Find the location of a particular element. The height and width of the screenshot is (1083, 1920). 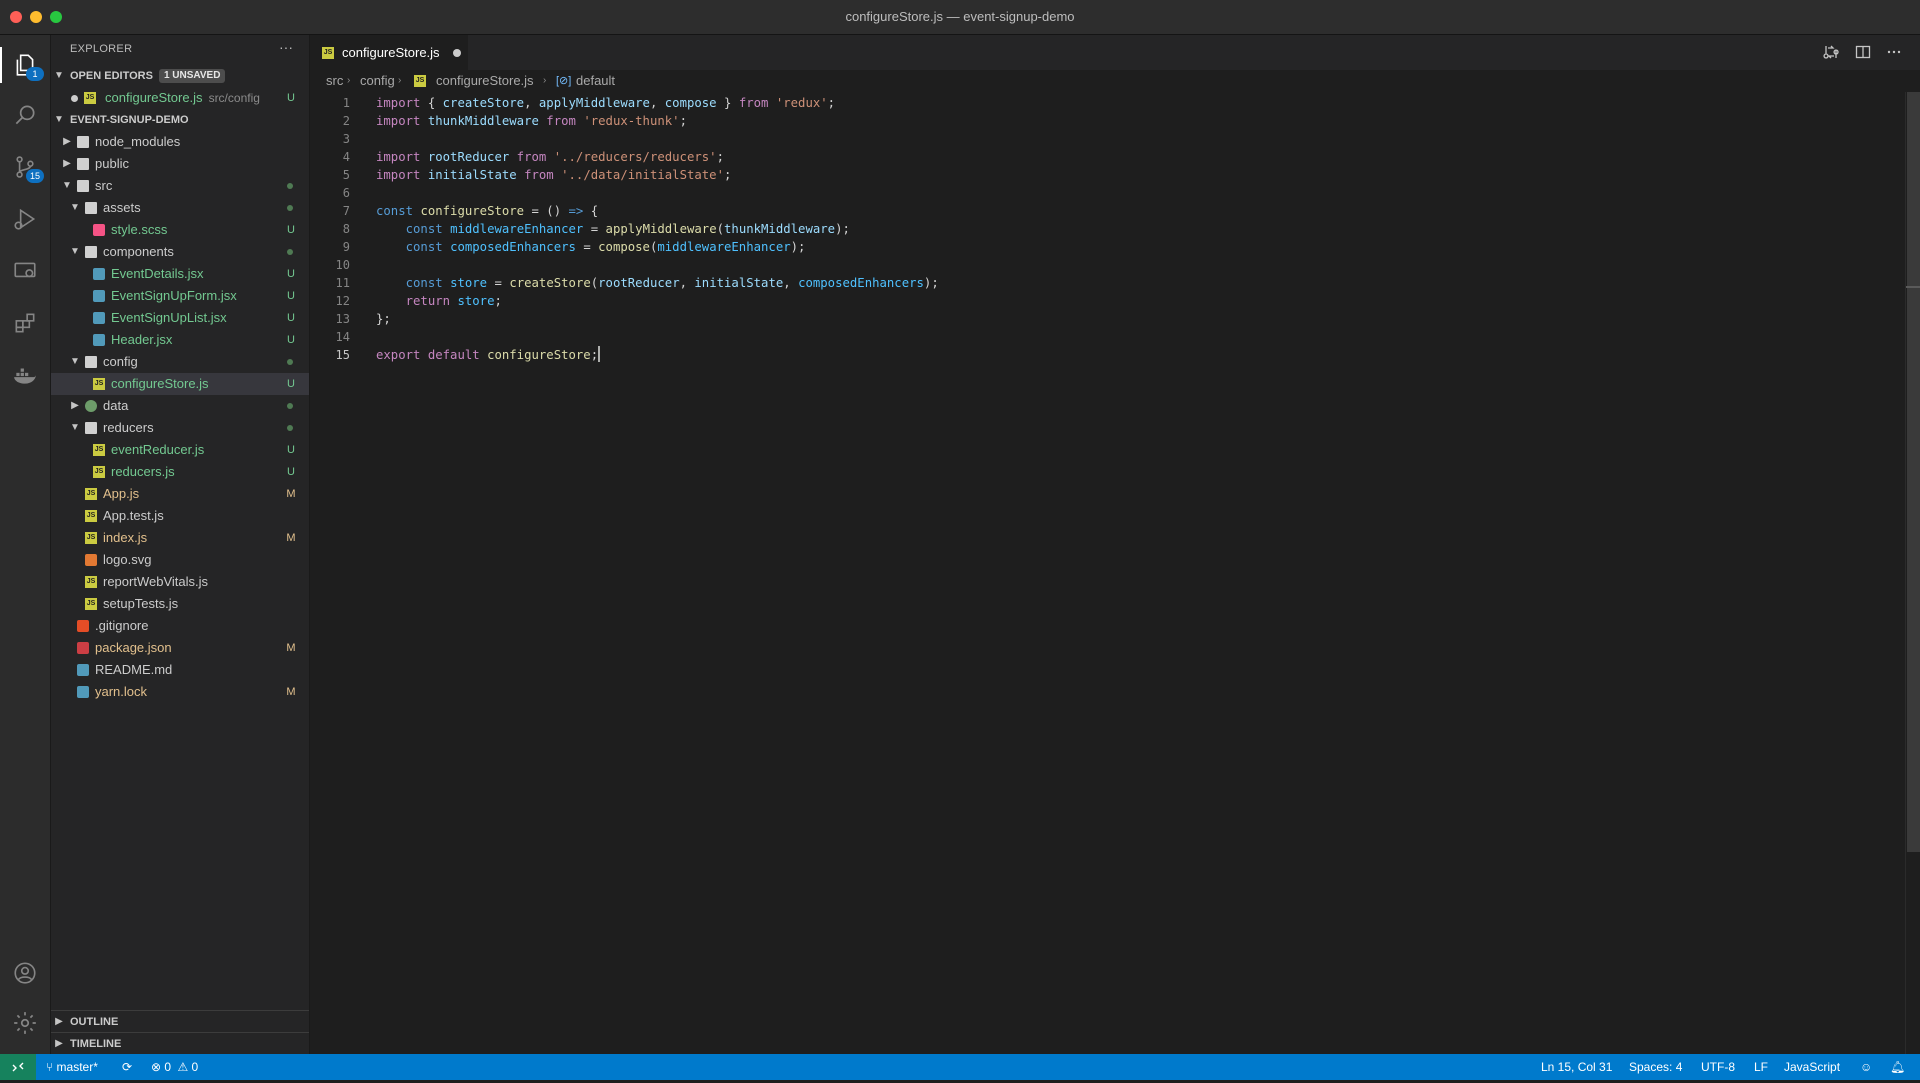

tree-file: .gitignore is located at coordinates (180, 626).